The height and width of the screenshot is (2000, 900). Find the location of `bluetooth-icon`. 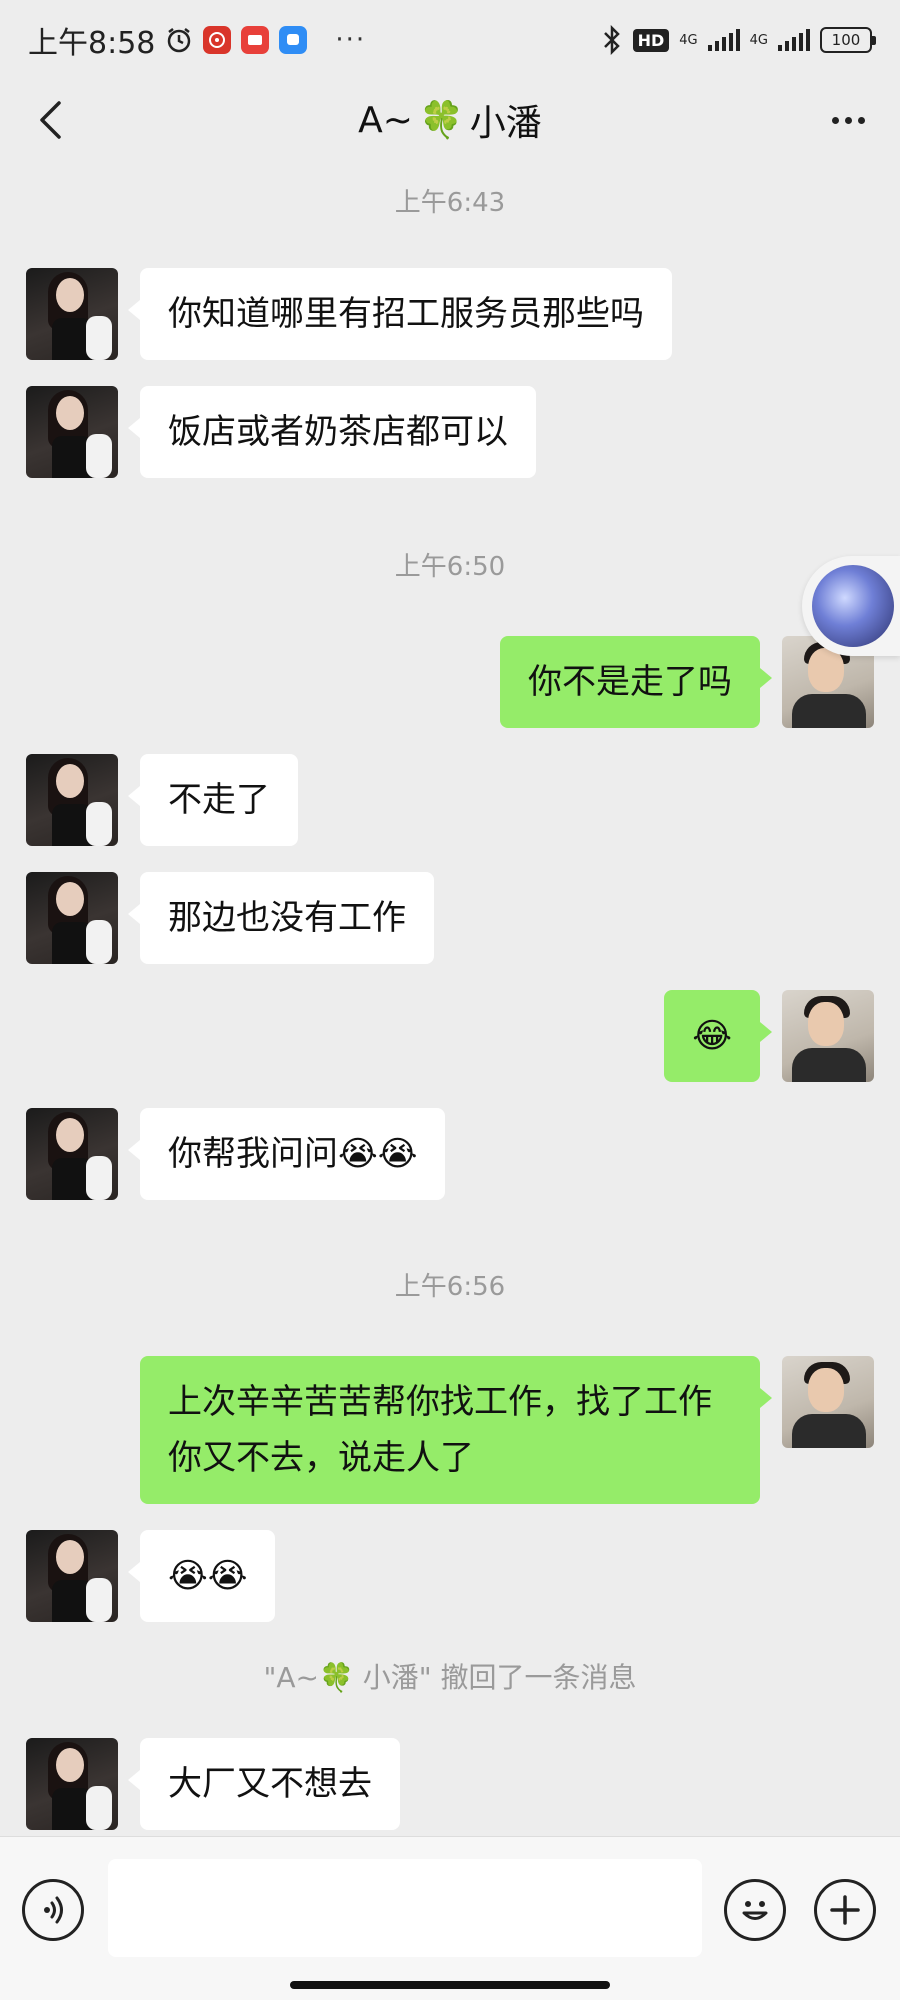

bluetooth-icon is located at coordinates (612, 40).